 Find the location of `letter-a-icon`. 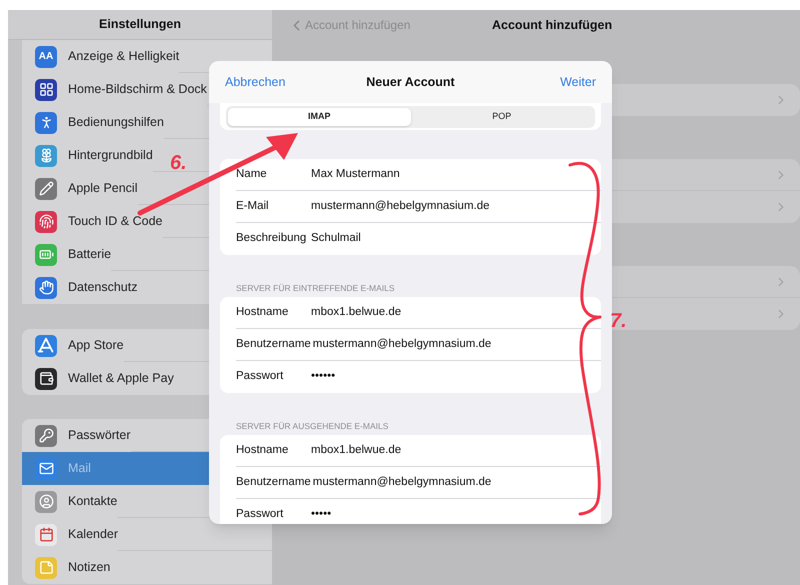

letter-a-icon is located at coordinates (46, 345).